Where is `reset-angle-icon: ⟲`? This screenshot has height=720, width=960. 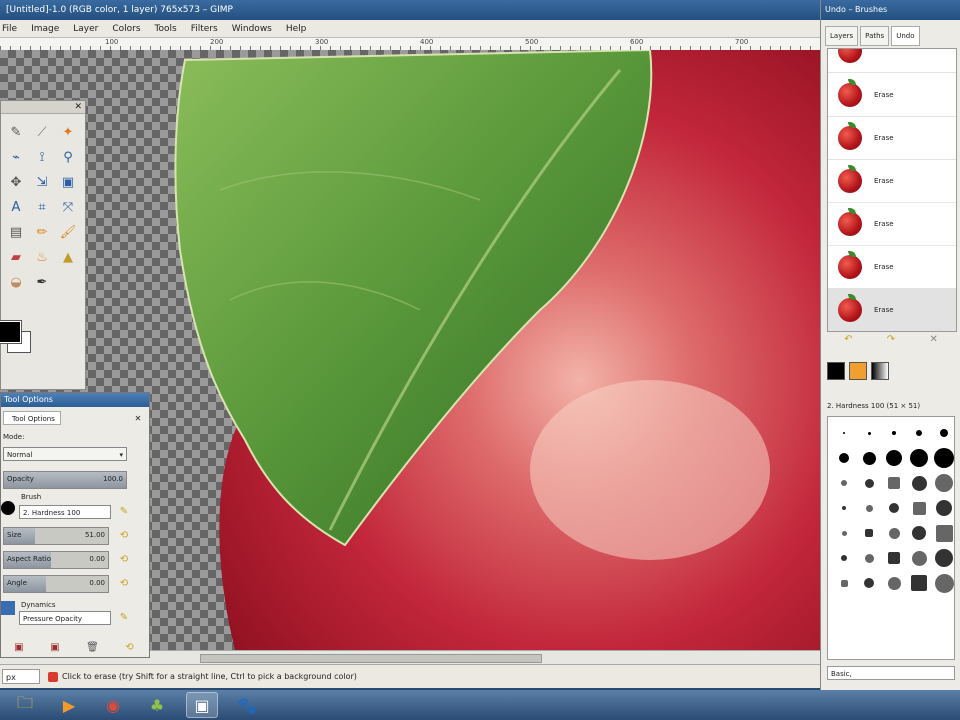 reset-angle-icon: ⟲ is located at coordinates (124, 584).